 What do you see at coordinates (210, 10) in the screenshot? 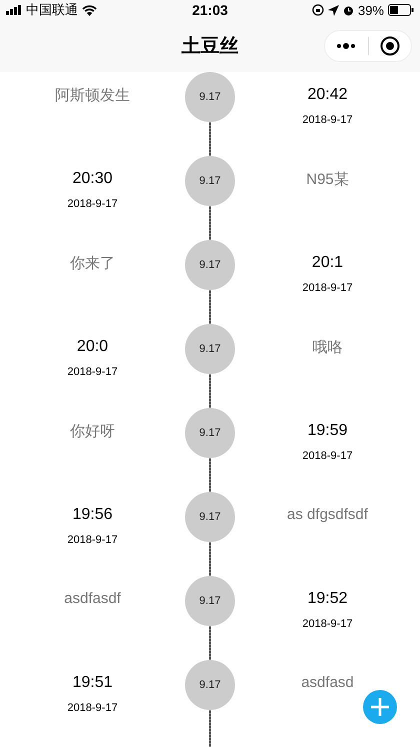
I see `clock-time: 21:03` at bounding box center [210, 10].